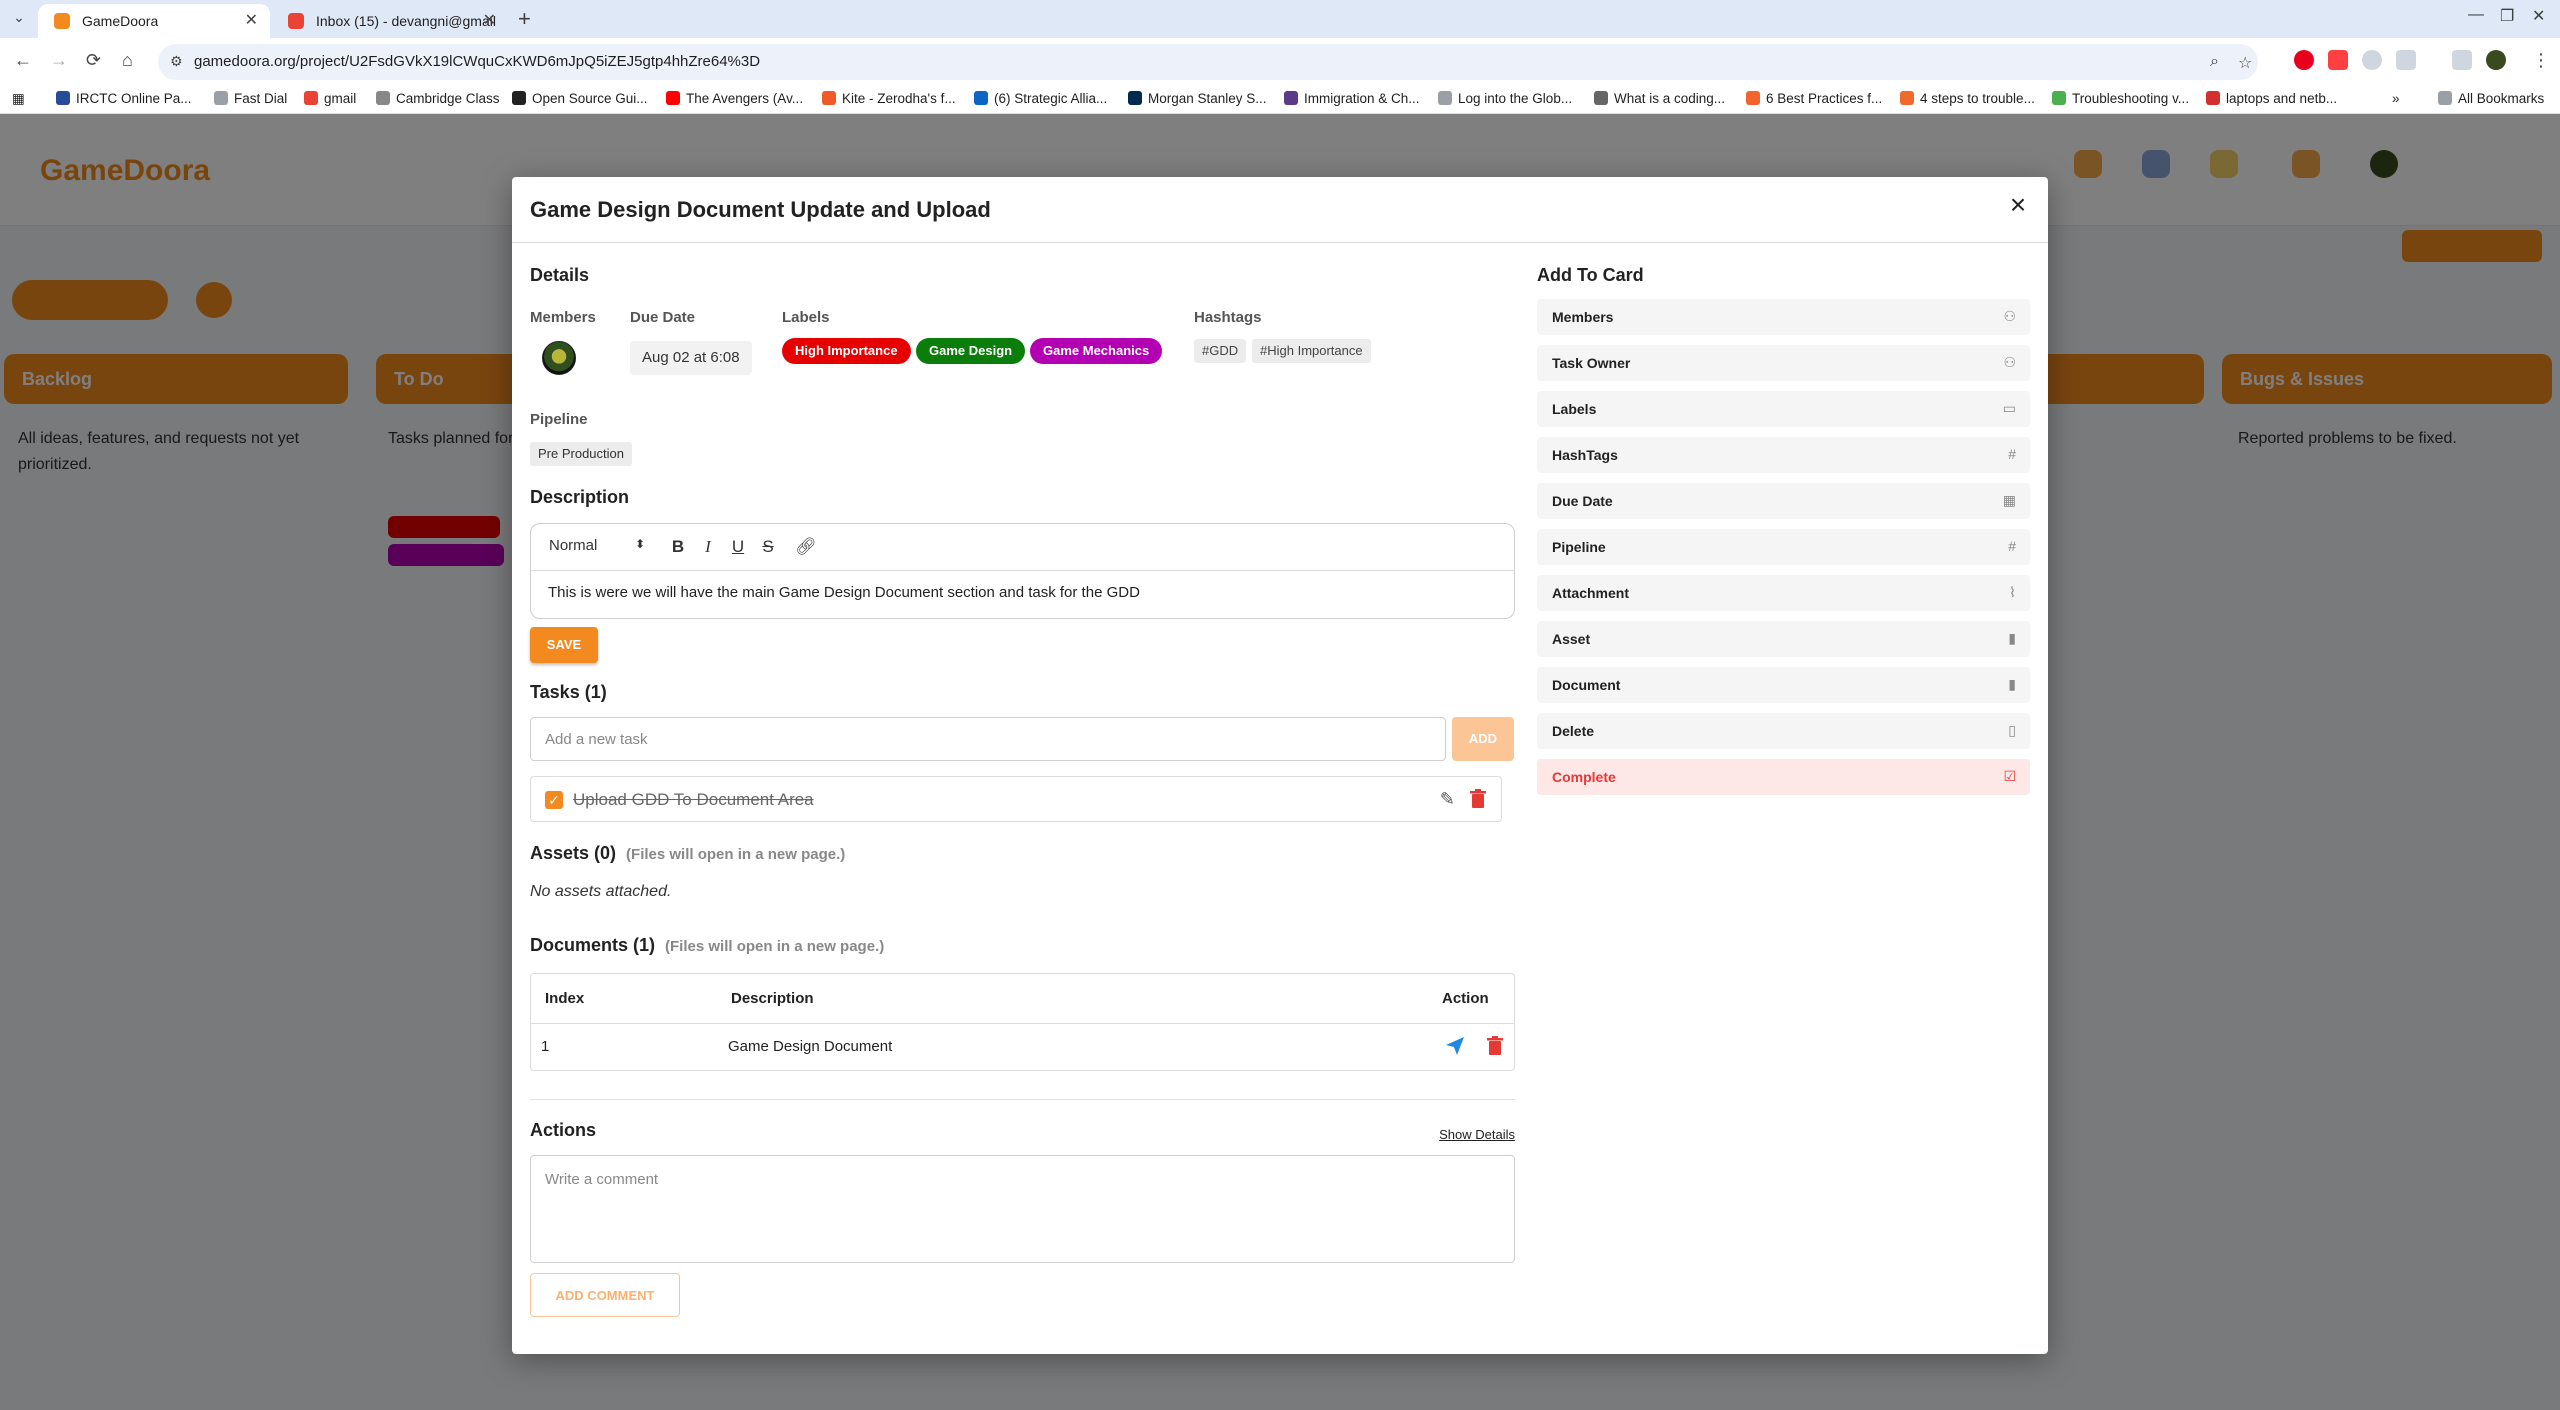 This screenshot has height=1410, width=2560. Describe the element at coordinates (988, 739) in the screenshot. I see `new-task-input: Add a new task` at that location.